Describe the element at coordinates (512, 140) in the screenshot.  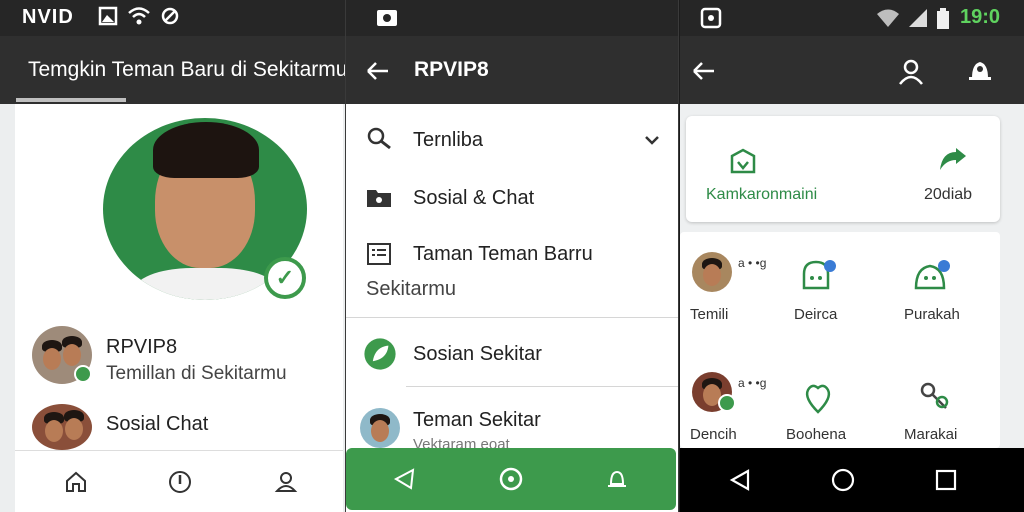
I see `menu-item-ternliba: Ternliba` at that location.